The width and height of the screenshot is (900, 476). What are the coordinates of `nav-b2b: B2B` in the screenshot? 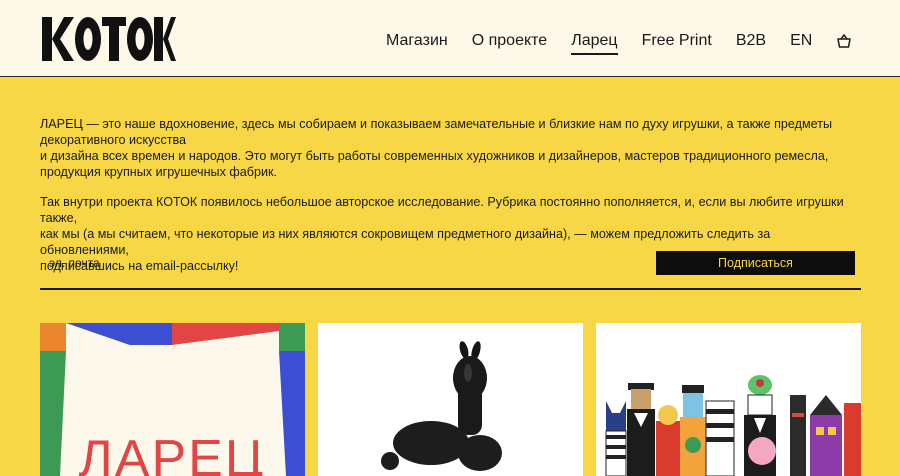 It's located at (751, 41).